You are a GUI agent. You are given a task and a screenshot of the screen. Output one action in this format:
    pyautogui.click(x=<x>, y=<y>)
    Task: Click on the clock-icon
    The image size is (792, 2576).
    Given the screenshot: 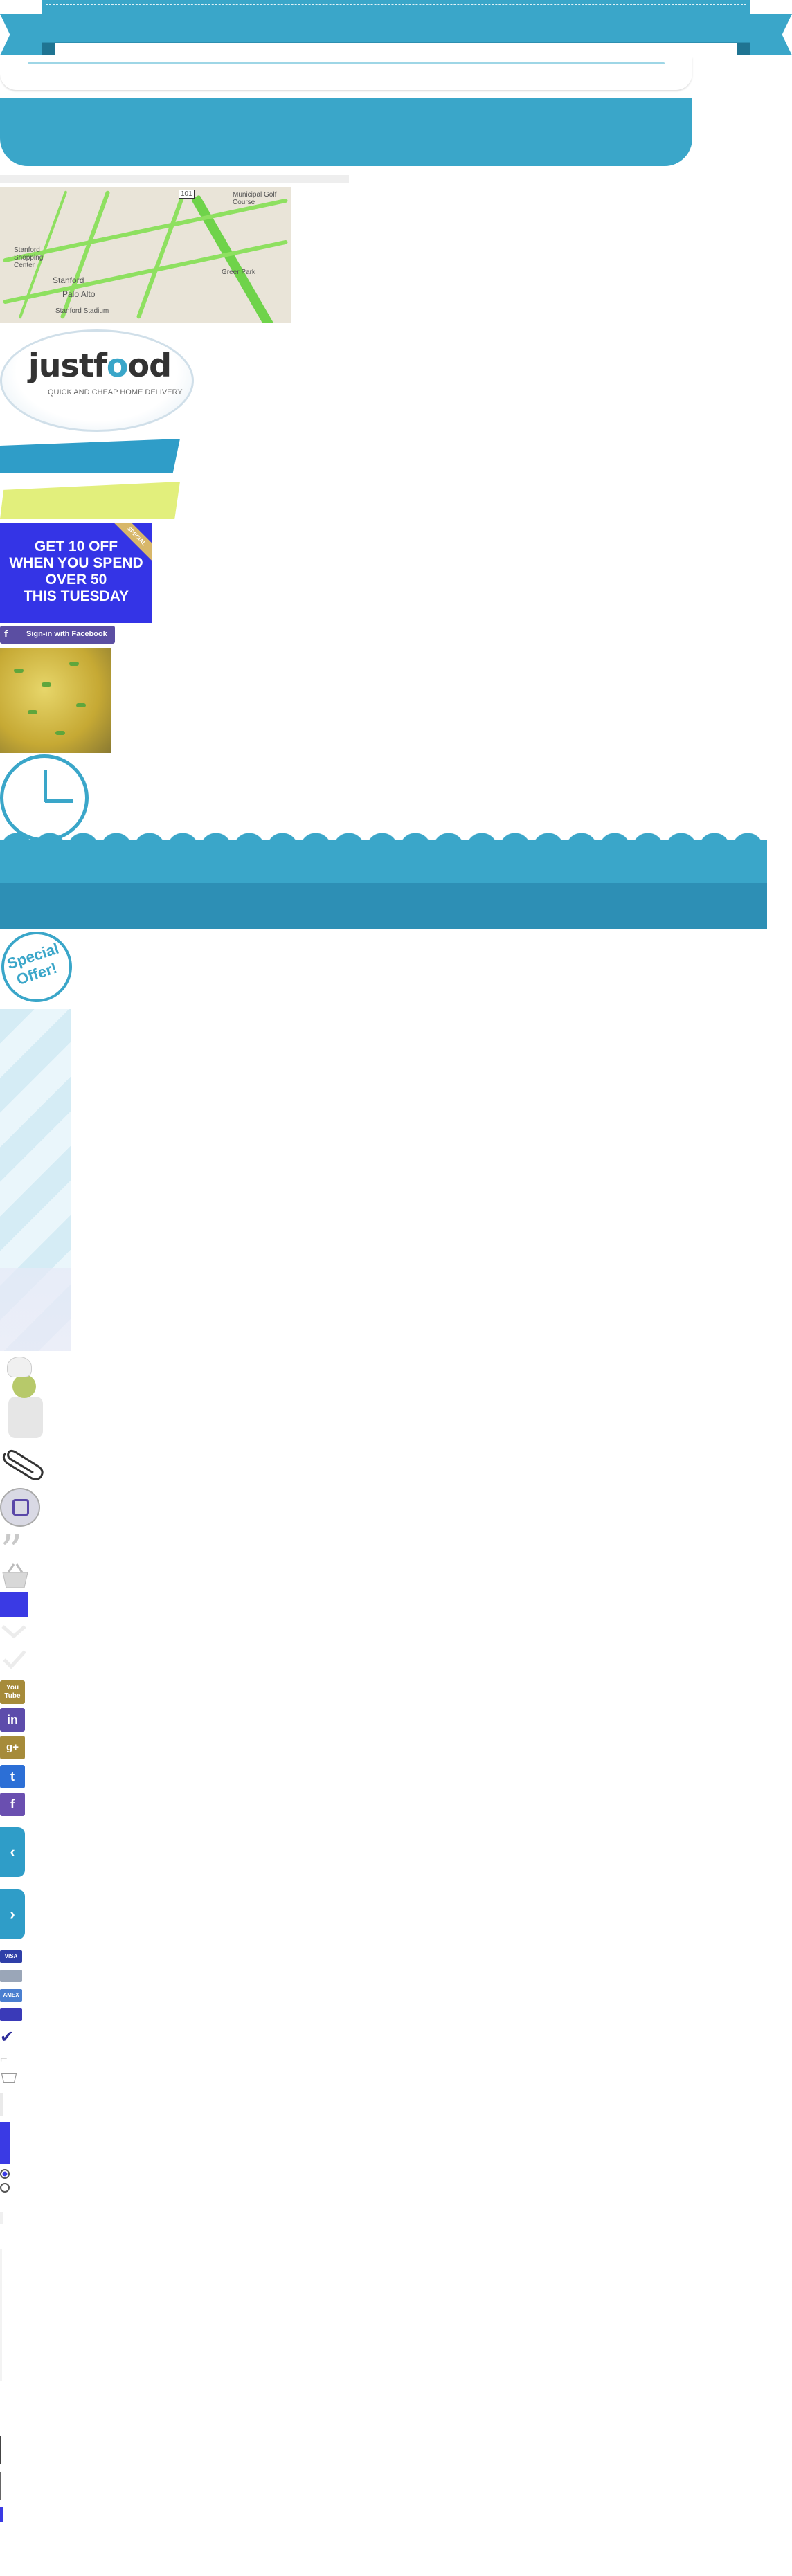 What is the action you would take?
    pyautogui.click(x=44, y=798)
    